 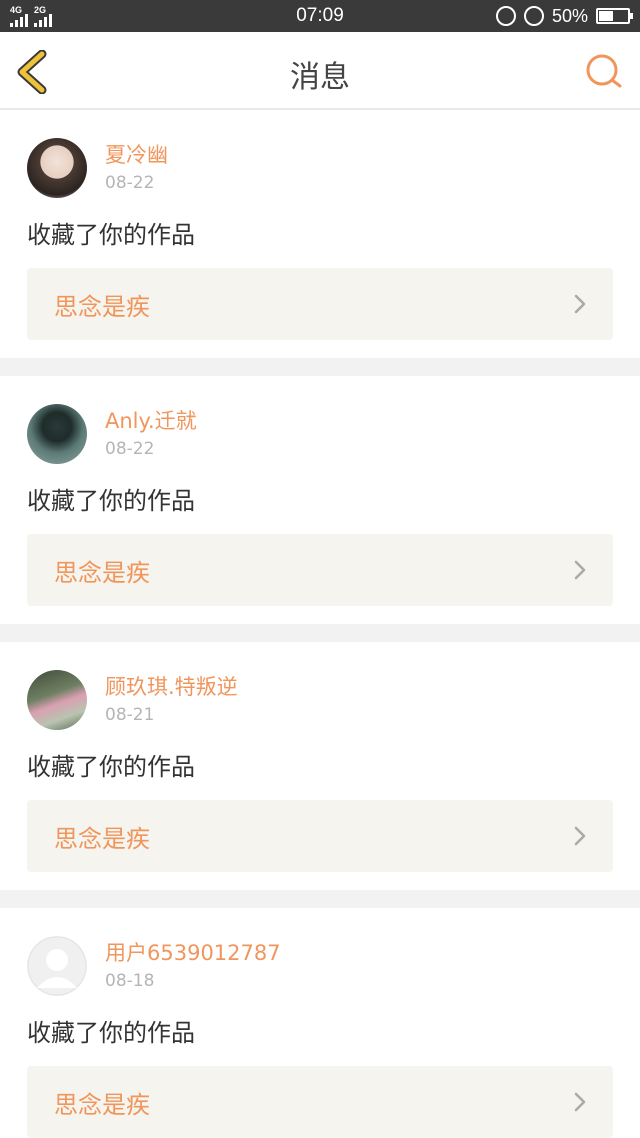 I want to click on alarm-icon, so click(x=533, y=16).